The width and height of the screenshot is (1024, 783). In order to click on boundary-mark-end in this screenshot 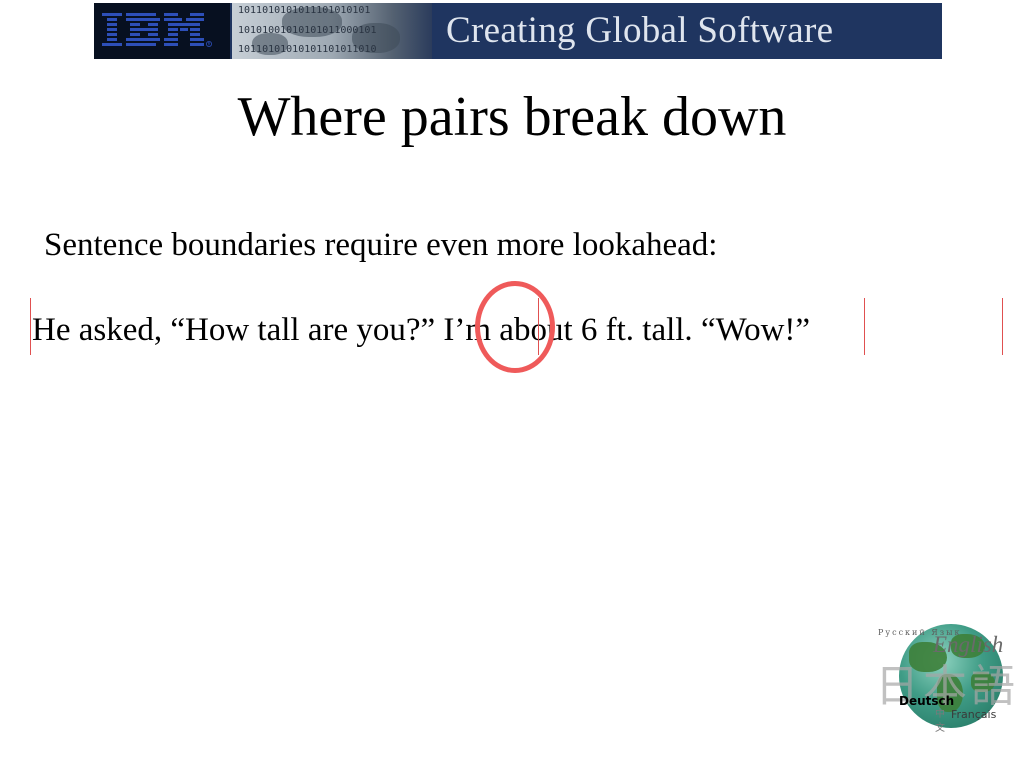, I will do `click(1002, 326)`.